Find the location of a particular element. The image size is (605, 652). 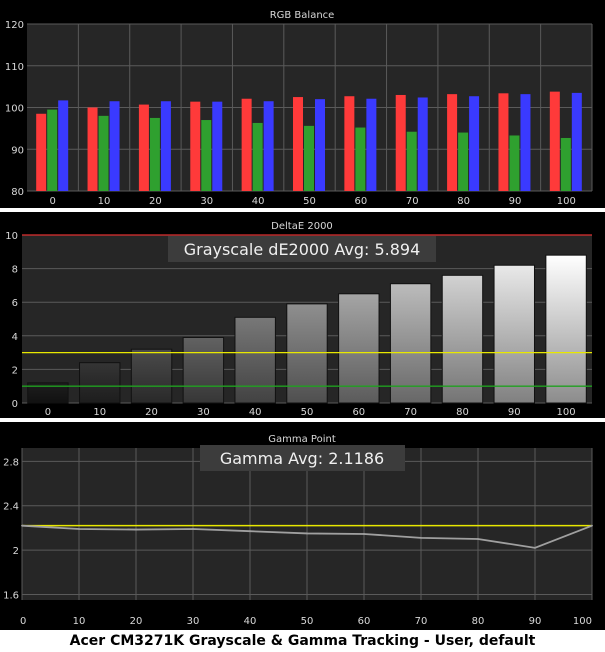

gamma-x-tick-label: 50 is located at coordinates (307, 621).